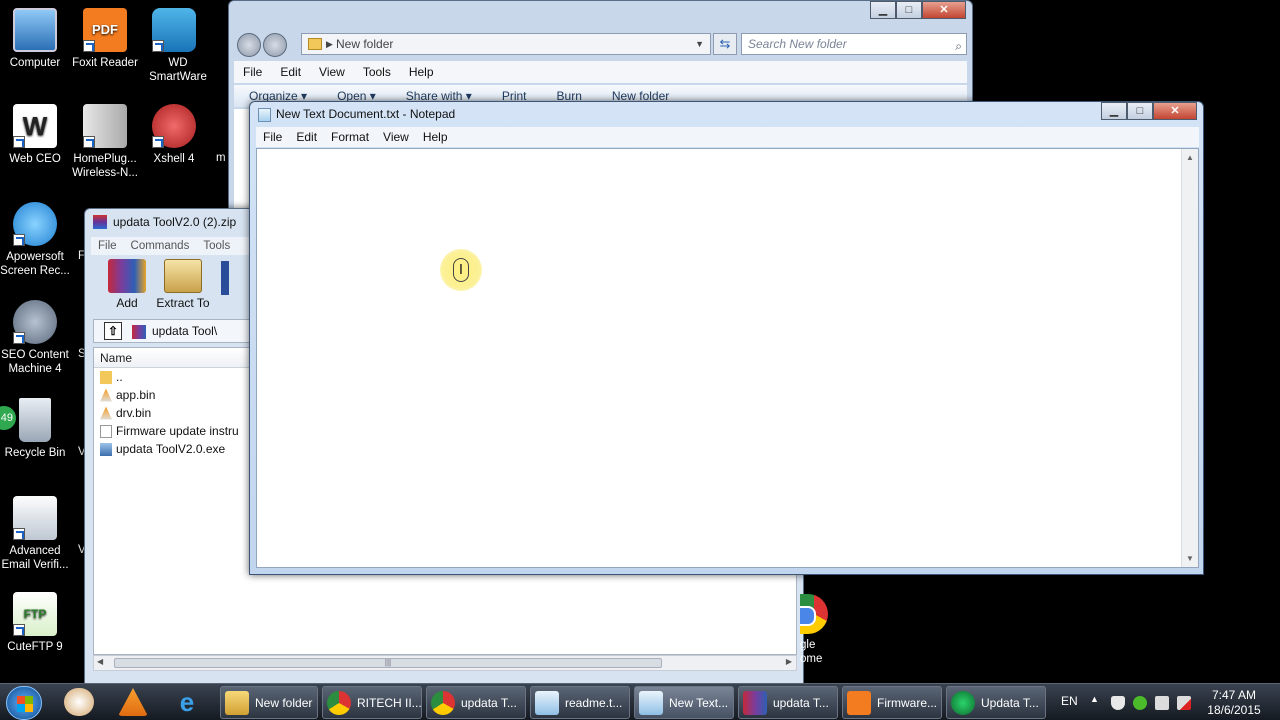 The width and height of the screenshot is (1280, 720). What do you see at coordinates (225, 278) in the screenshot?
I see `toolbar-icon-partial` at bounding box center [225, 278].